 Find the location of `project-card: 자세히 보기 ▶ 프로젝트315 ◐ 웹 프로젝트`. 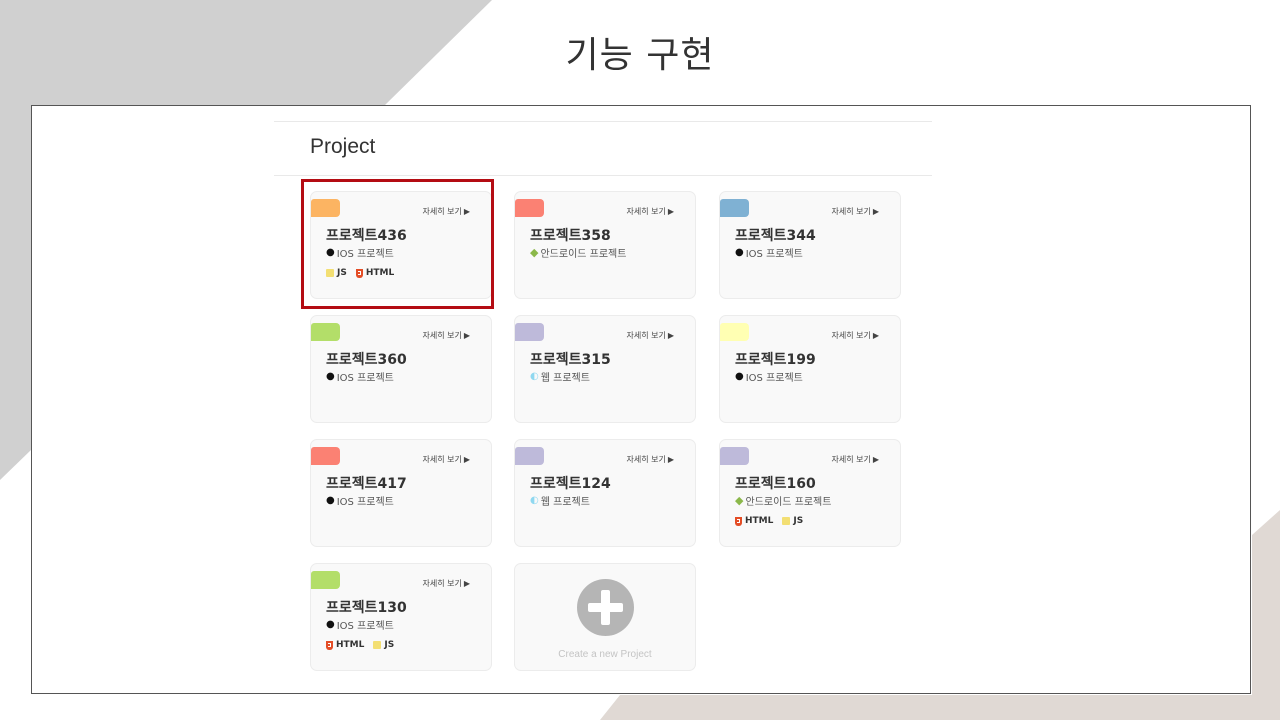

project-card: 자세히 보기 ▶ 프로젝트315 ◐ 웹 프로젝트 is located at coordinates (605, 369).